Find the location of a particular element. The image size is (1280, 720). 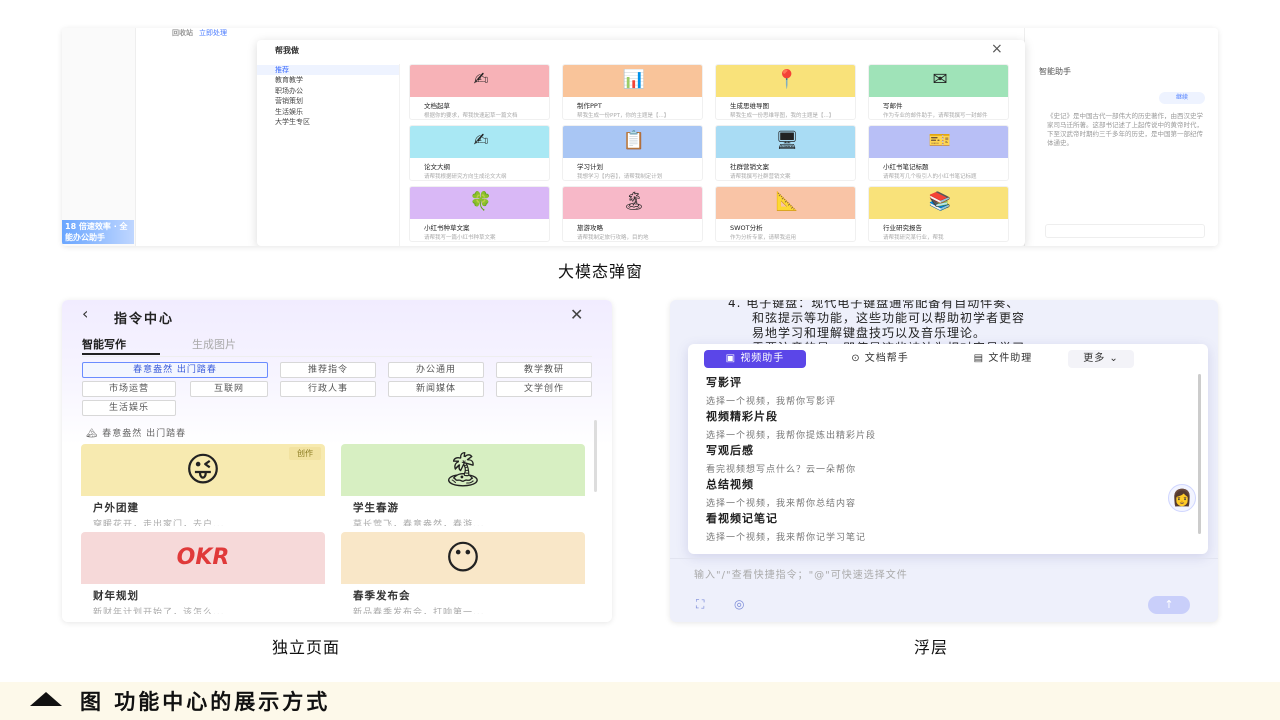

pin-icon: 📍 is located at coordinates (787, 79).